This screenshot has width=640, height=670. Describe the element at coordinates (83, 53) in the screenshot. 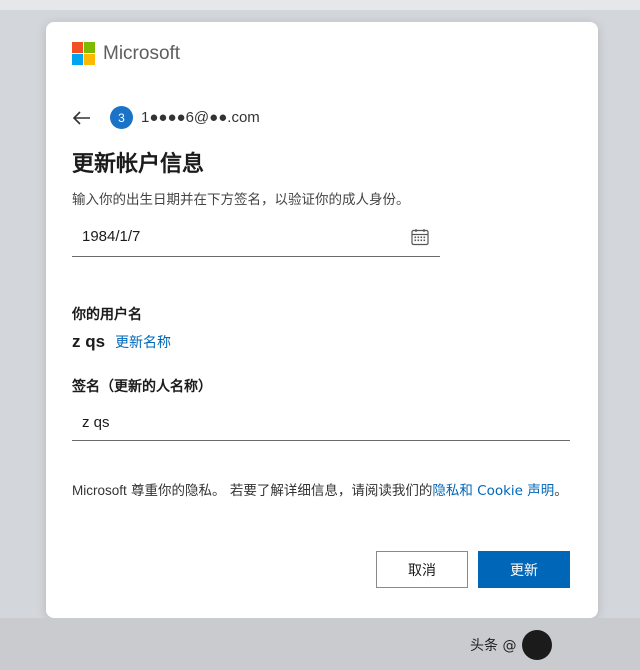

I see `microsoft-logo-icon` at that location.